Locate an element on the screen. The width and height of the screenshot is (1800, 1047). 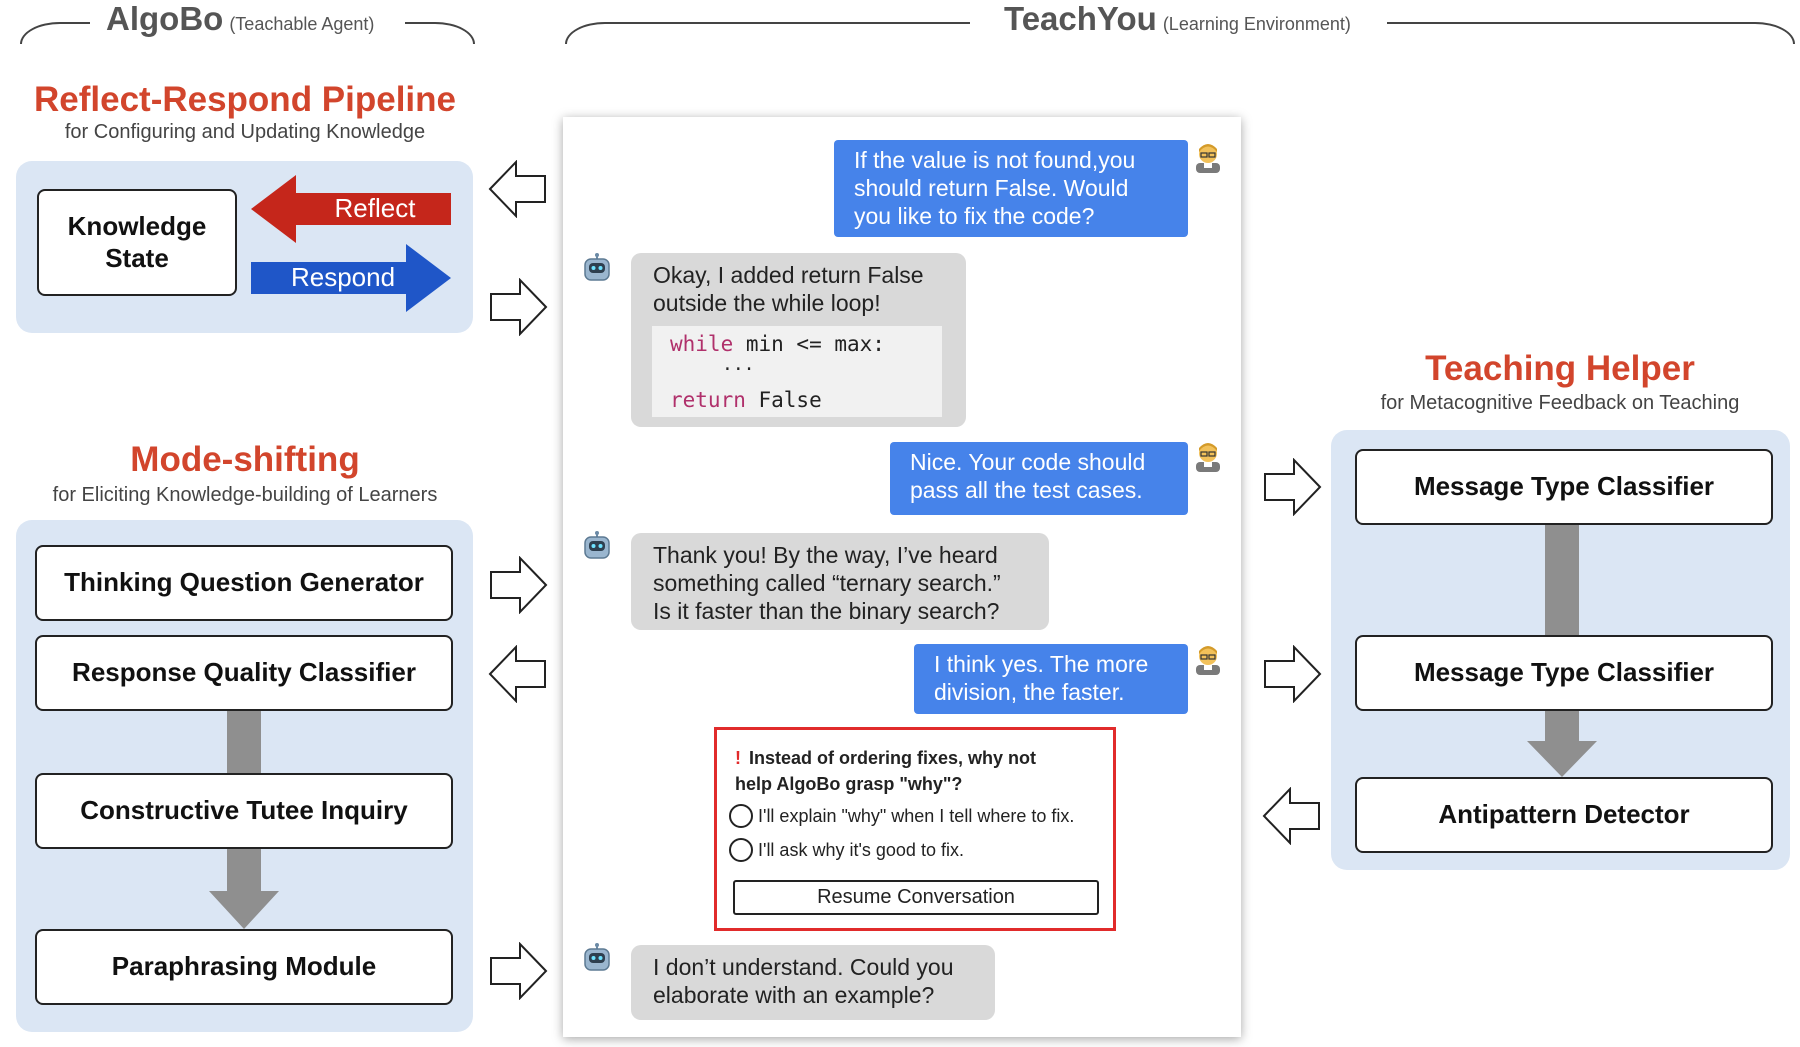
message-line: Thank you! By the way, I’ve heard is located at coordinates (825, 555).